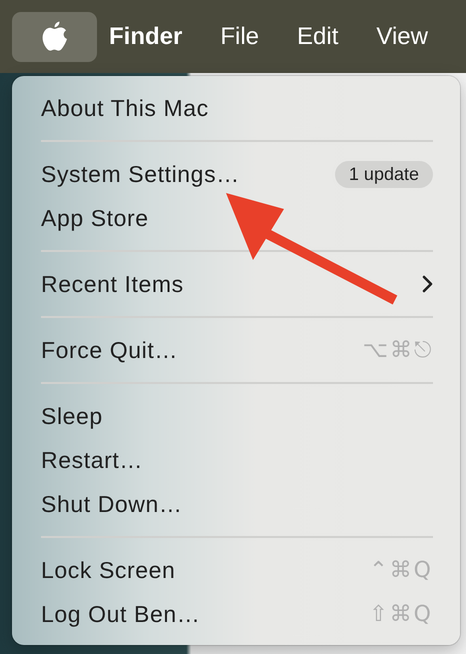  Describe the element at coordinates (108, 570) in the screenshot. I see `menu-item: Lock Screen` at that location.